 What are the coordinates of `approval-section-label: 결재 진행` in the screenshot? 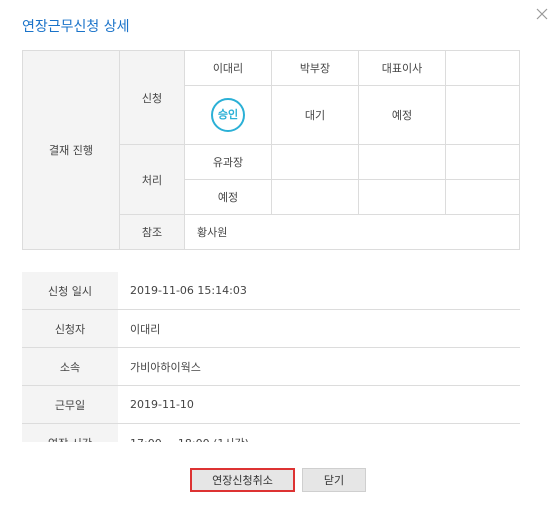 It's located at (71, 150).